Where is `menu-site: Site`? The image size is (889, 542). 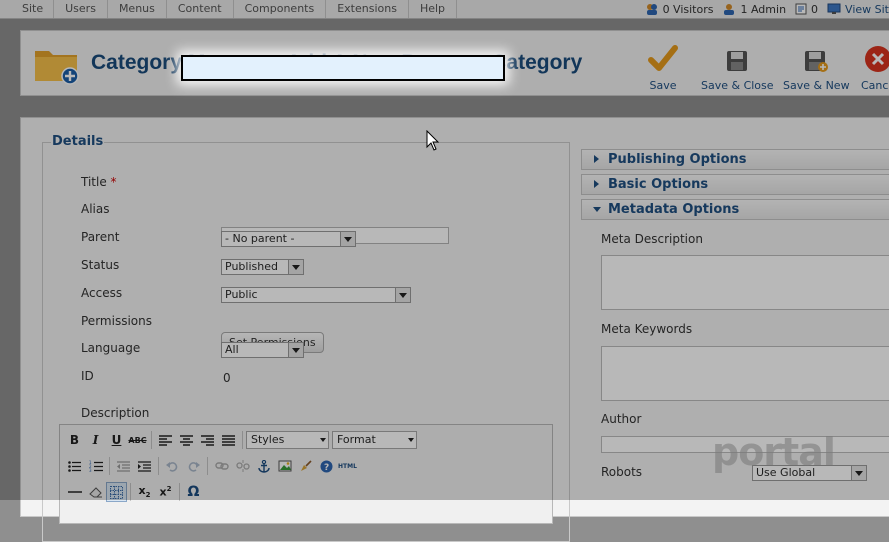 menu-site: Site is located at coordinates (27, 9).